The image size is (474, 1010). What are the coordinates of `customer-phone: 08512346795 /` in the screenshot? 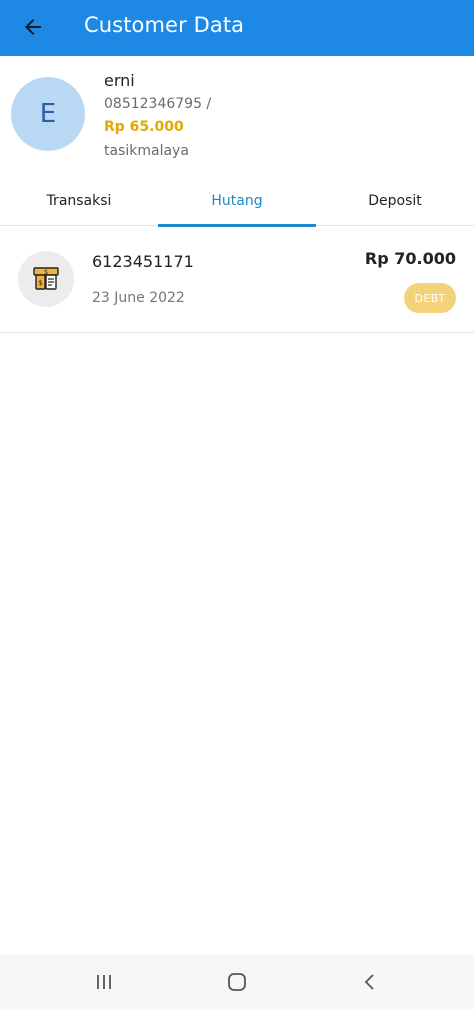 It's located at (158, 104).